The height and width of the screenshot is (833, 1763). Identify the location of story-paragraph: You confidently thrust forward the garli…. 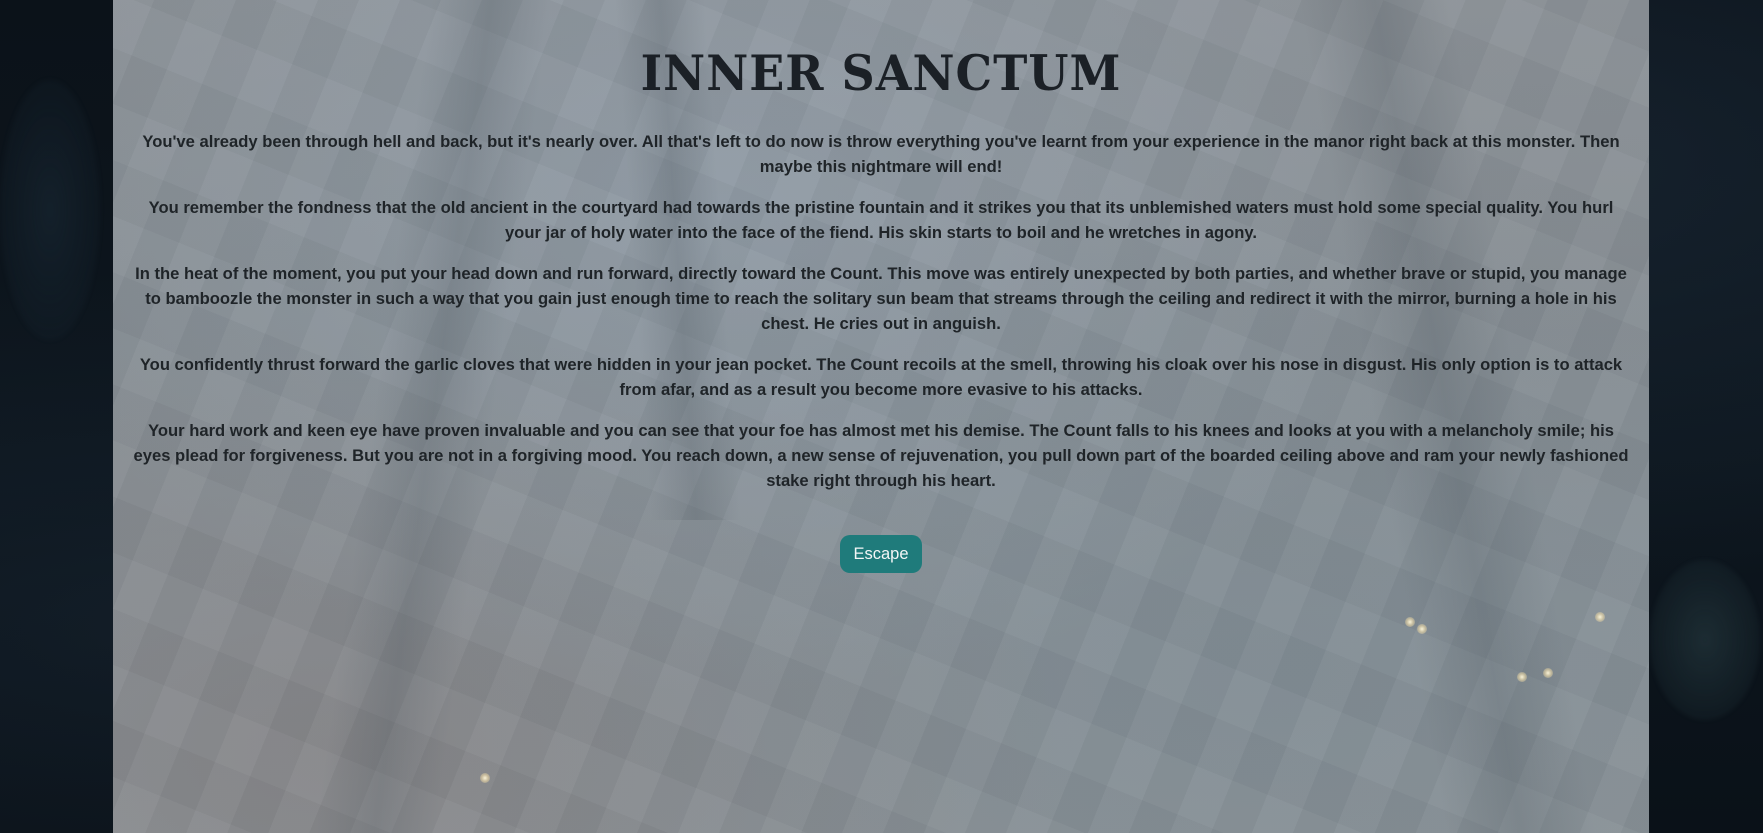
(881, 377).